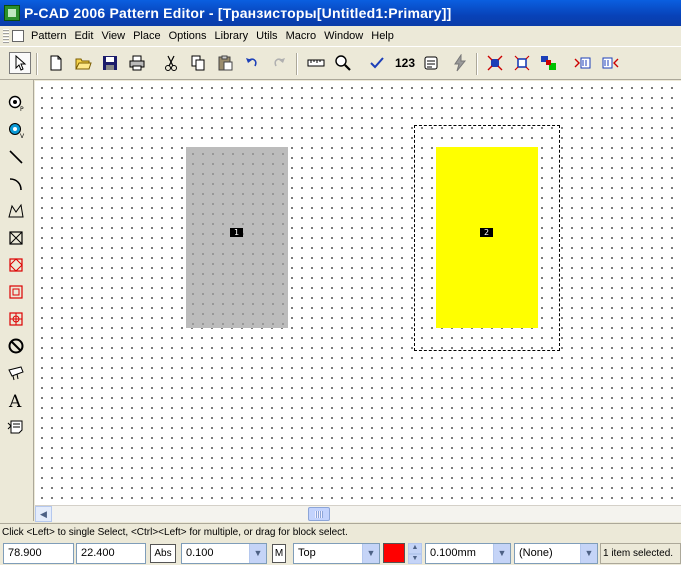 The width and height of the screenshot is (681, 565). What do you see at coordinates (38, 553) in the screenshot?
I see `x-coordinate-field: 78.900` at bounding box center [38, 553].